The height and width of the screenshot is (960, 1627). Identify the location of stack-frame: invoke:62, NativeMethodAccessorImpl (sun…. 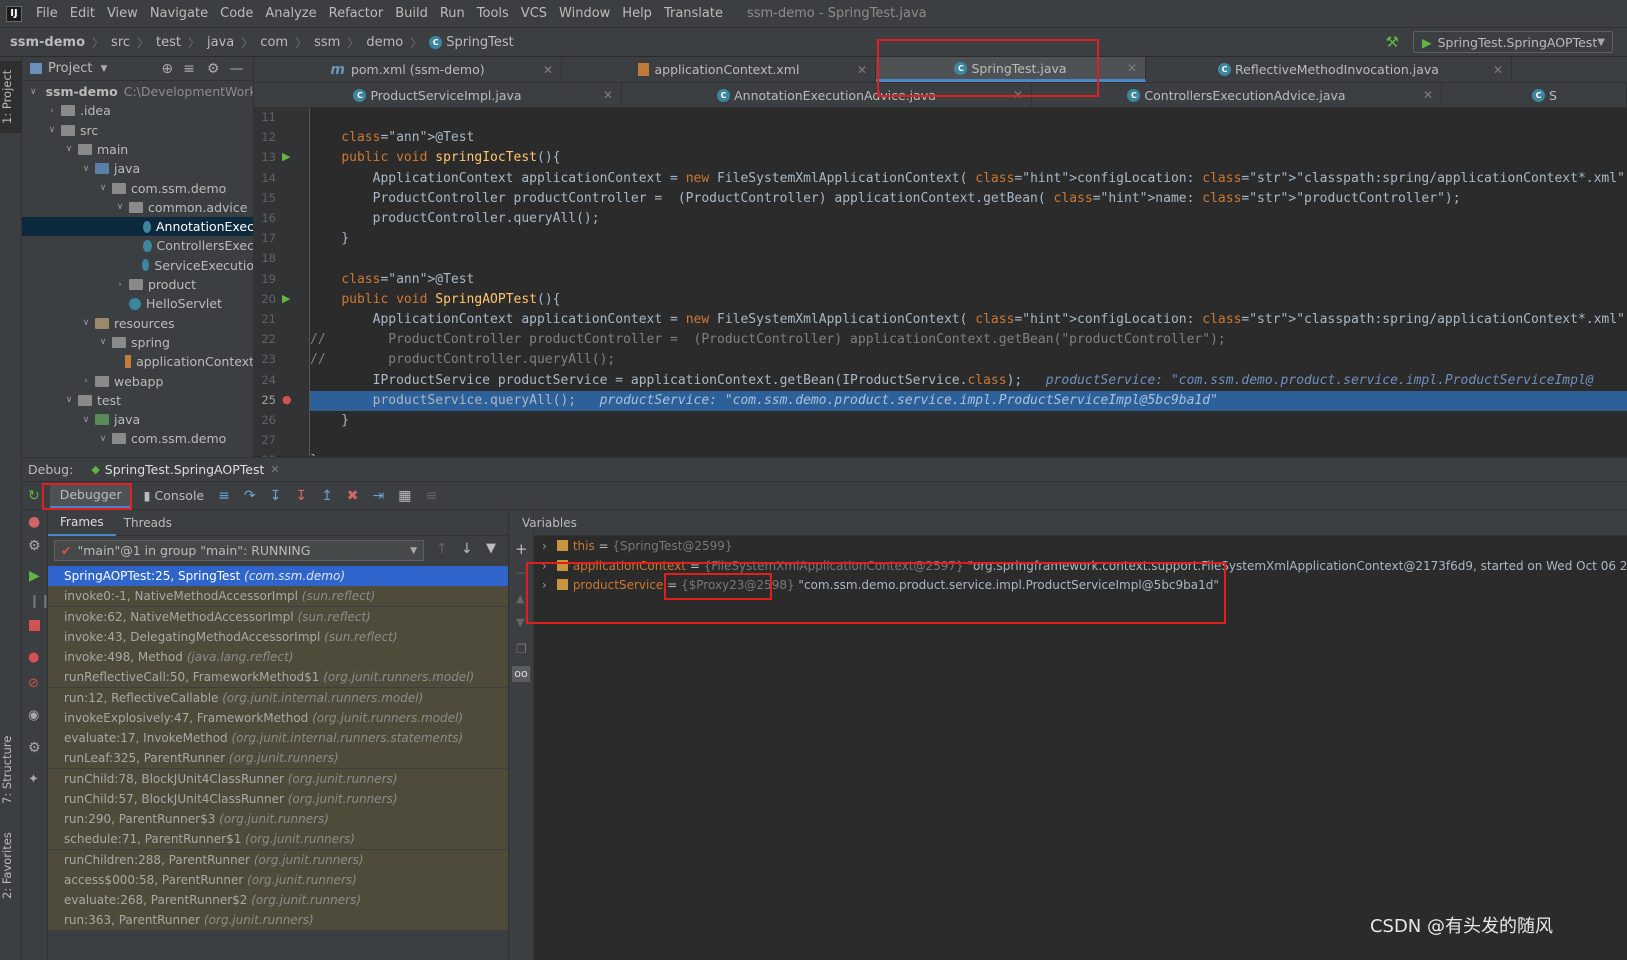
(278, 616).